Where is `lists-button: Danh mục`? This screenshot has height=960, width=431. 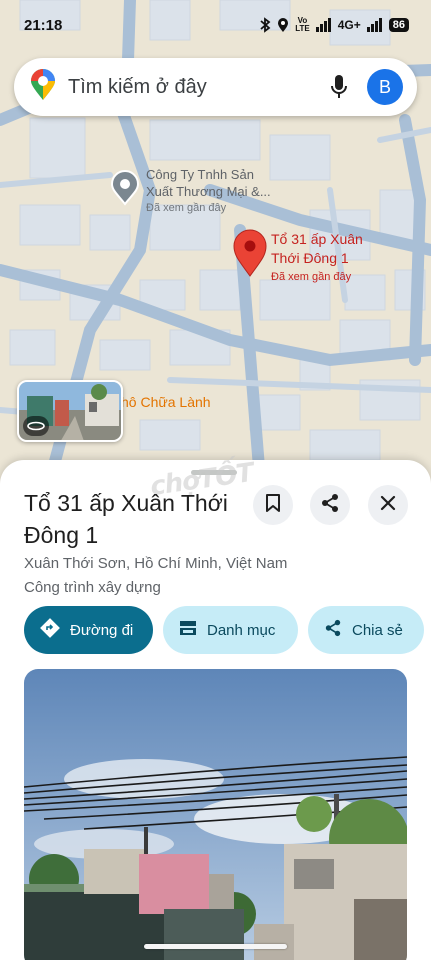
lists-button: Danh mục is located at coordinates (230, 630).